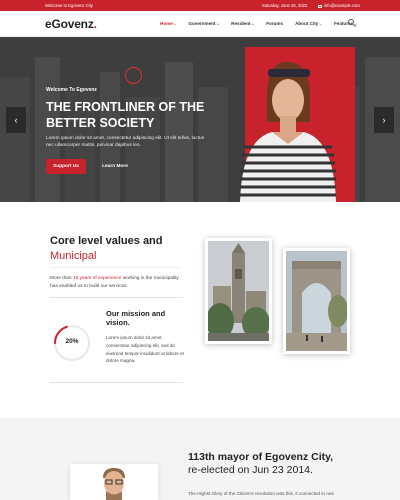 The width and height of the screenshot is (400, 500). I want to click on support-us-button: Support Us, so click(66, 166).